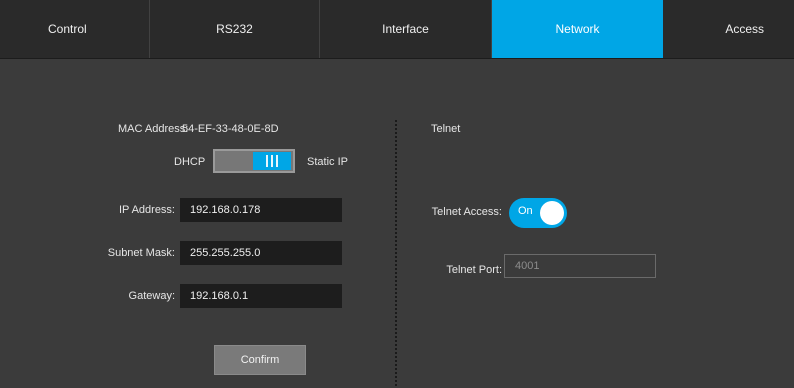 This screenshot has width=794, height=388. I want to click on telnet-access-toggle: On, so click(538, 213).